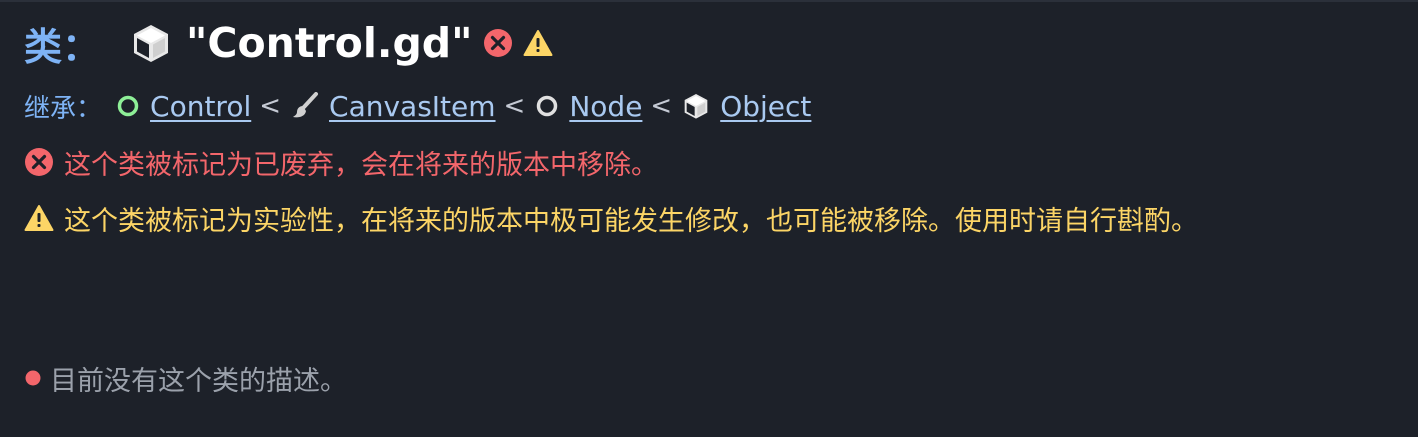 Image resolution: width=1418 pixels, height=437 pixels. I want to click on deprecated-notice: 这个类被标记为已废弃，会在将来的版本中移除。, so click(341, 162).